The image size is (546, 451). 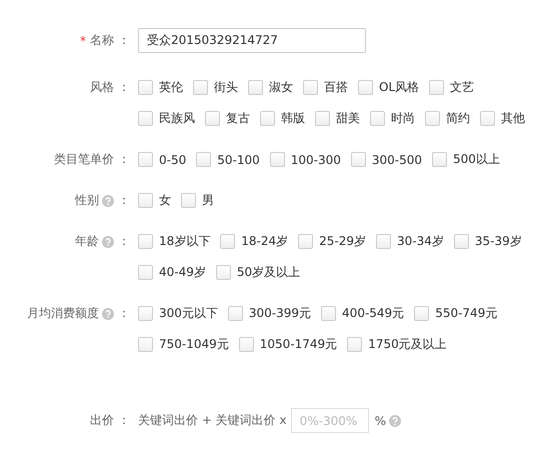 I want to click on checkbox-label: 简约, so click(x=458, y=118).